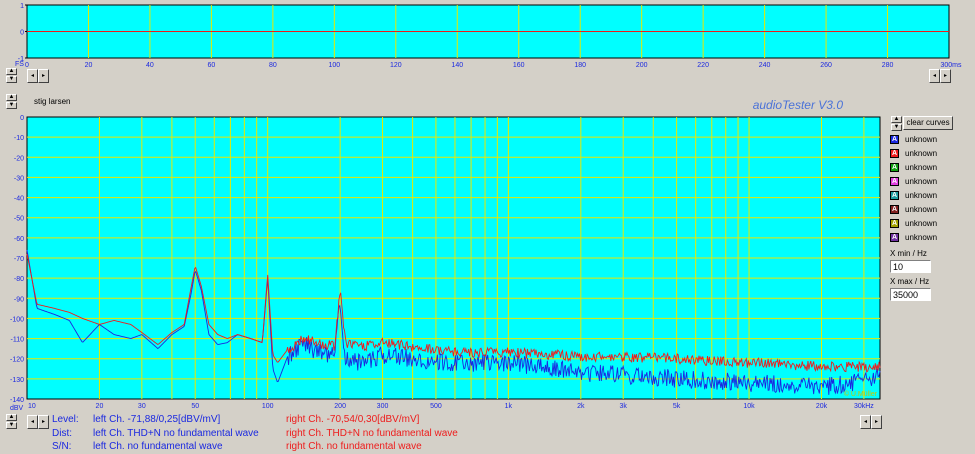 This screenshot has height=454, width=975. Describe the element at coordinates (142, 406) in the screenshot. I see `sp-x-tick-label: 30` at that location.